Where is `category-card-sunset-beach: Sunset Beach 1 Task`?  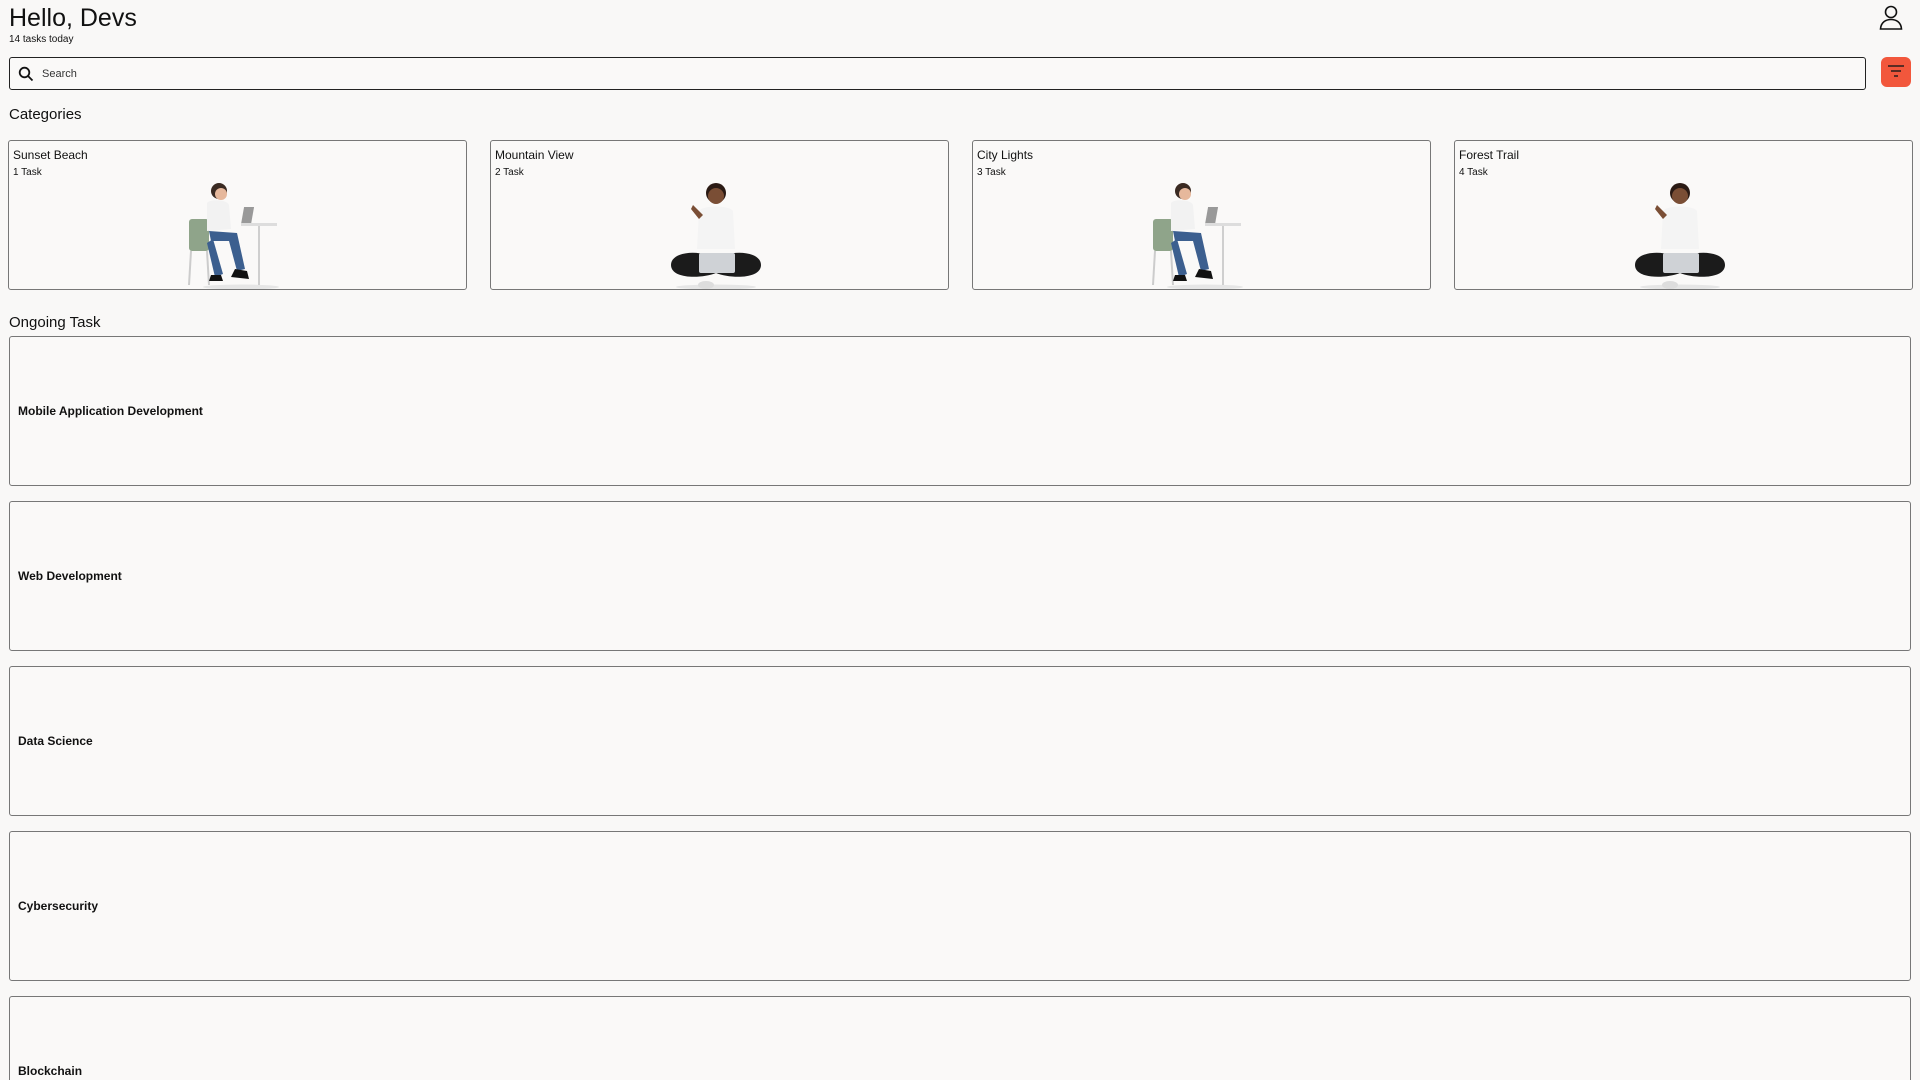 category-card-sunset-beach: Sunset Beach 1 Task is located at coordinates (237, 215).